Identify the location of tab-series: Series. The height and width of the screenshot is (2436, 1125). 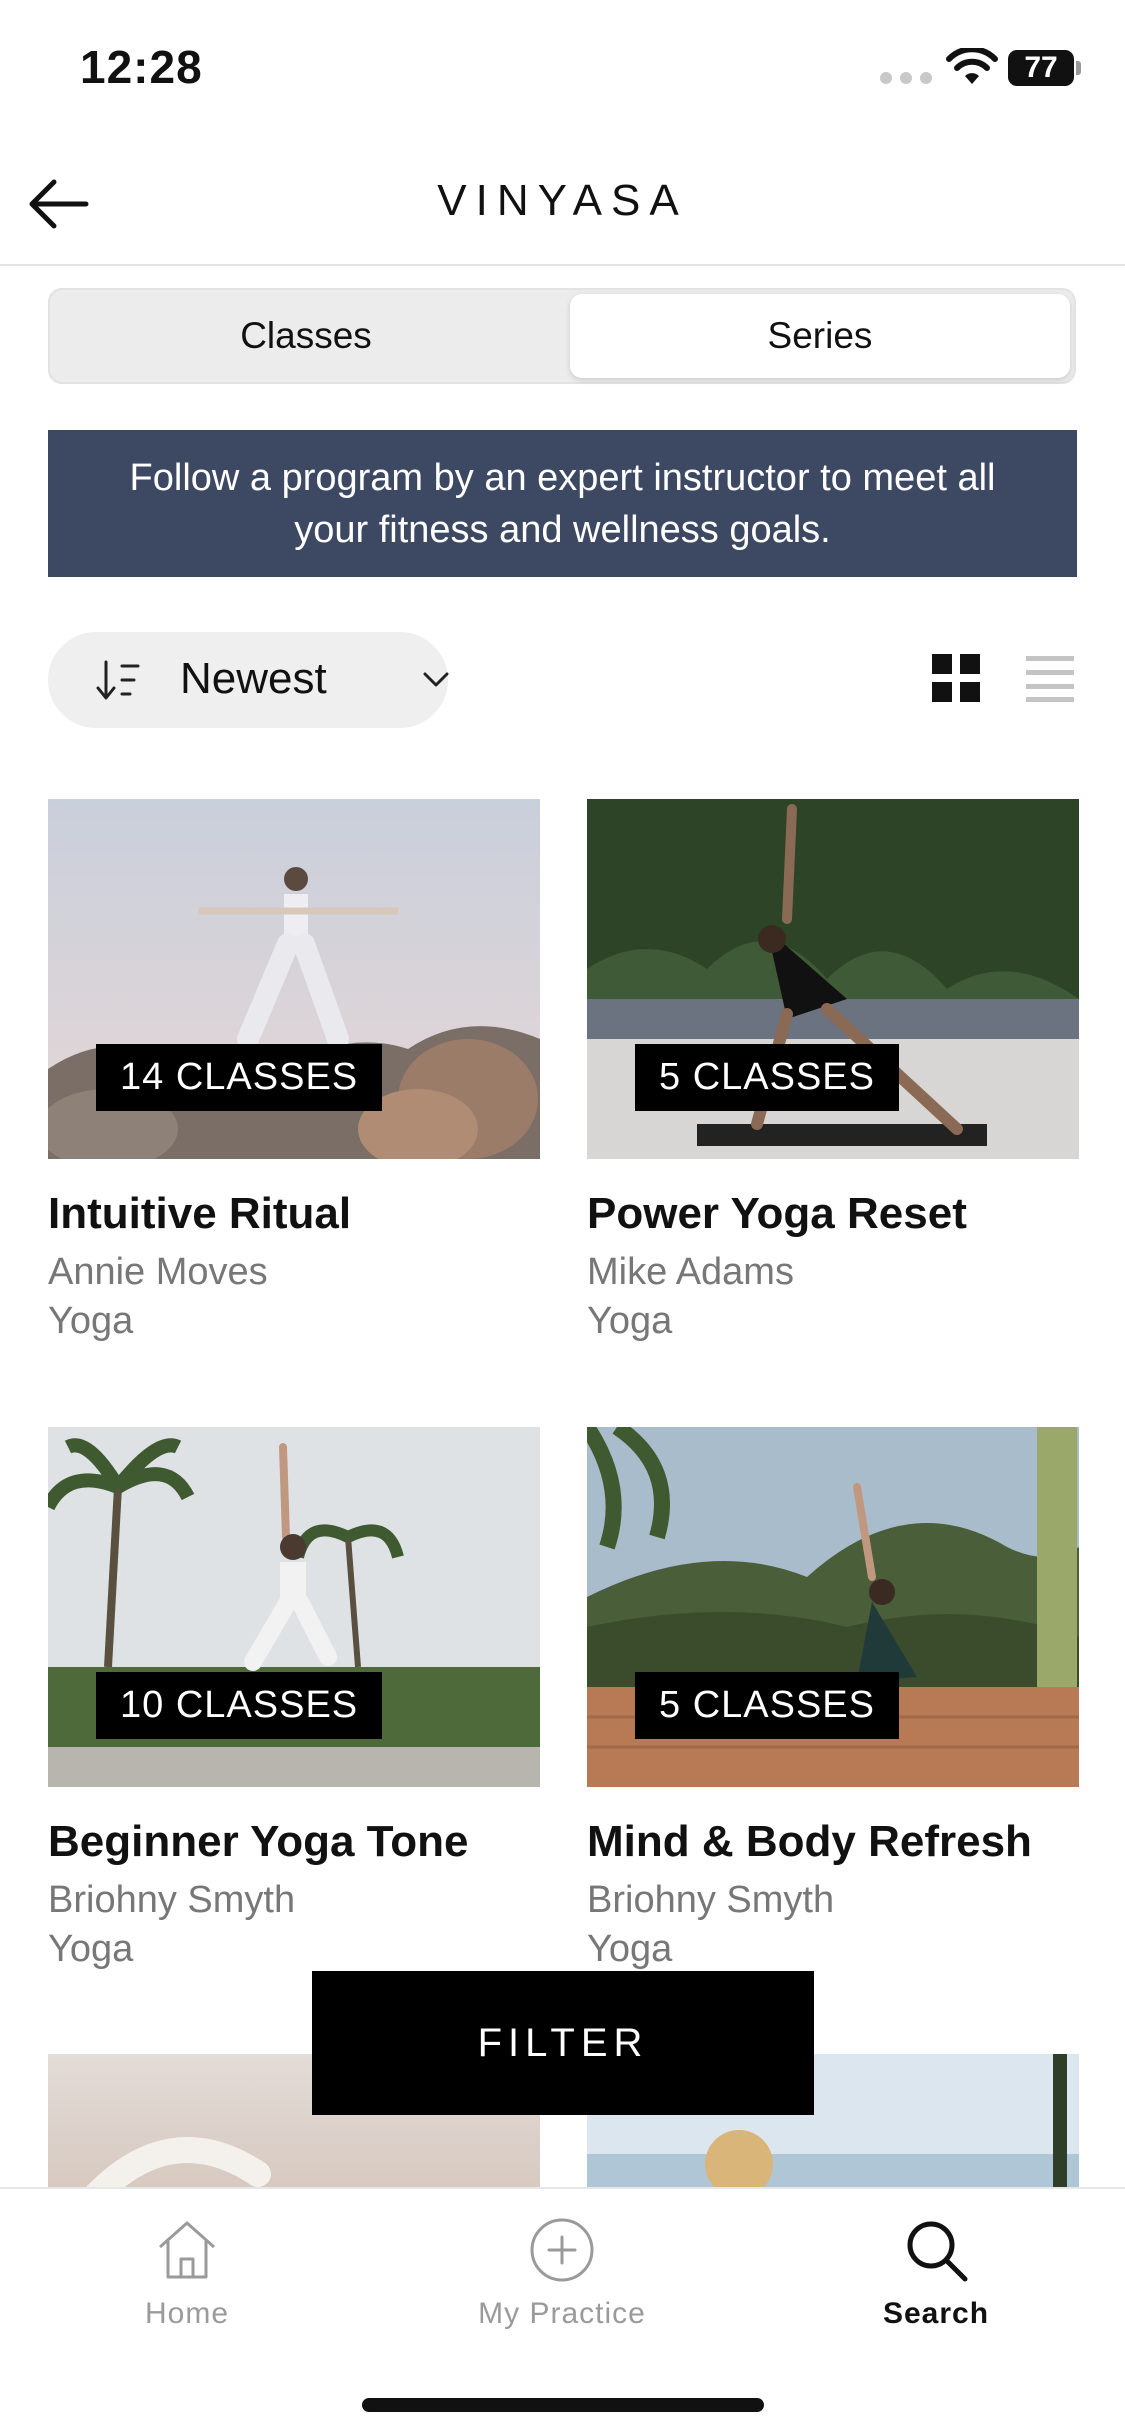
(820, 336).